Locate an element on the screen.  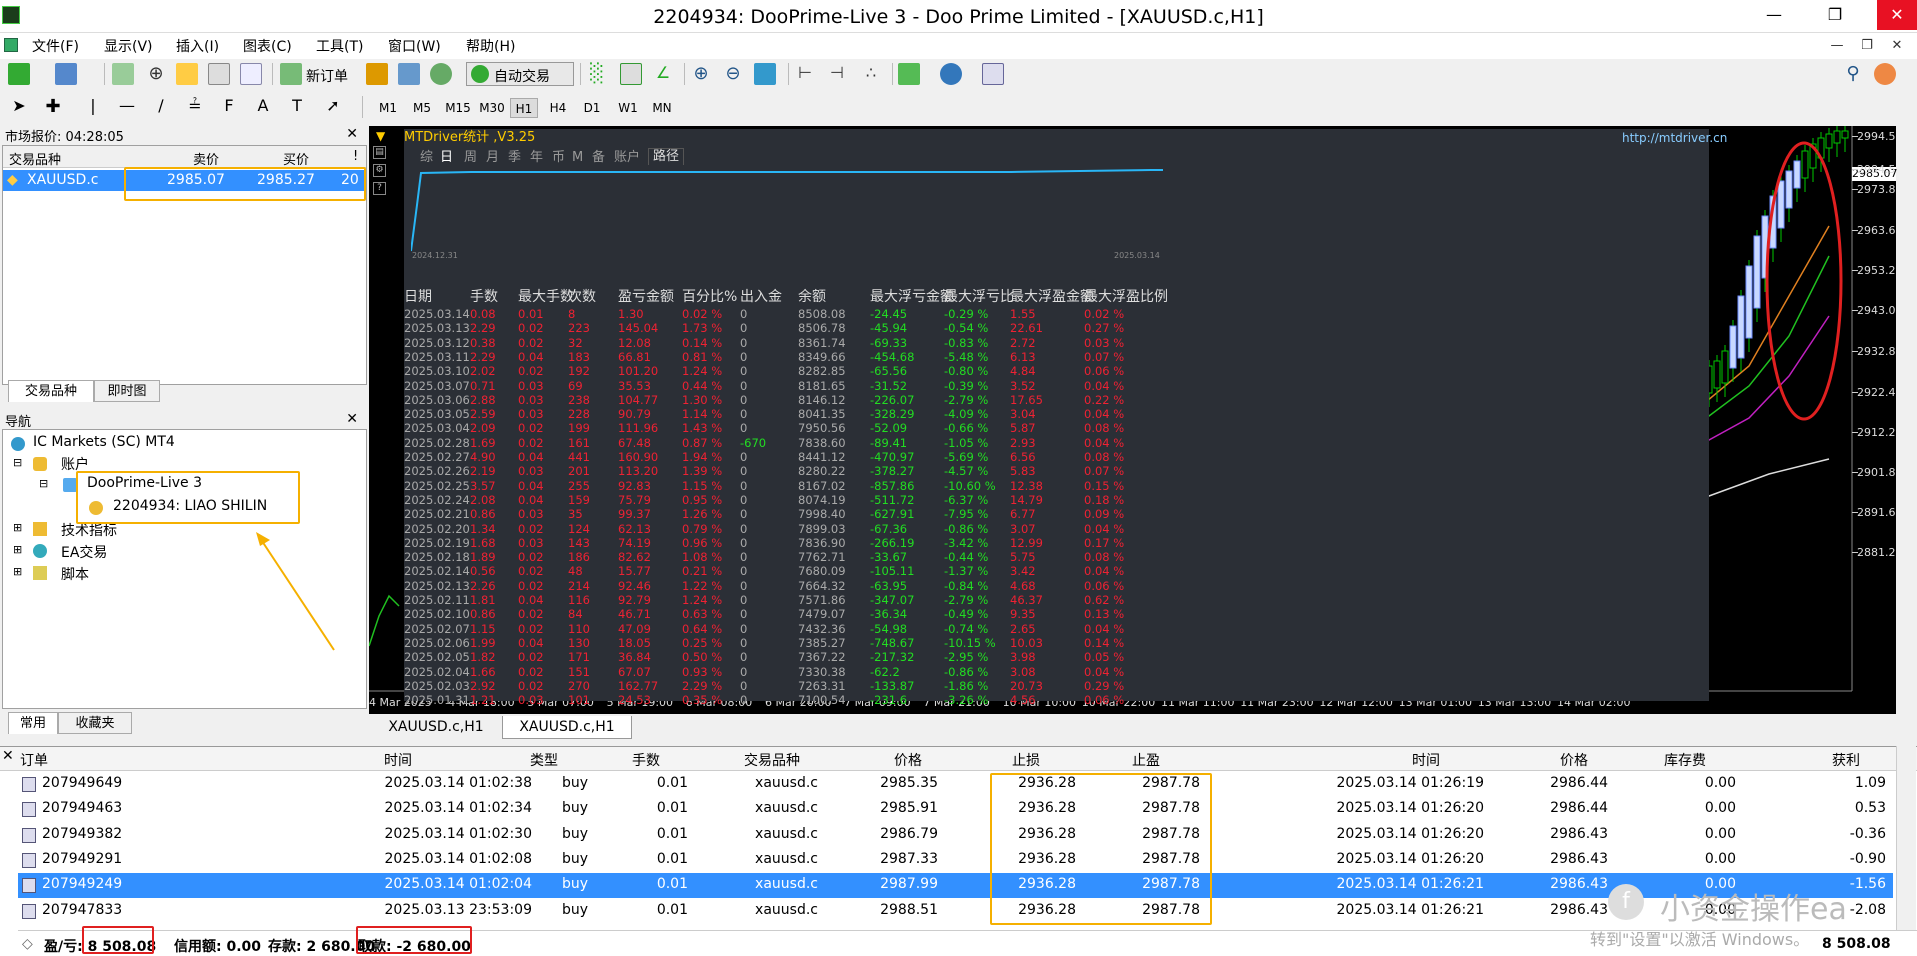
zoom-in-icon: ⊕ is located at coordinates (701, 74).